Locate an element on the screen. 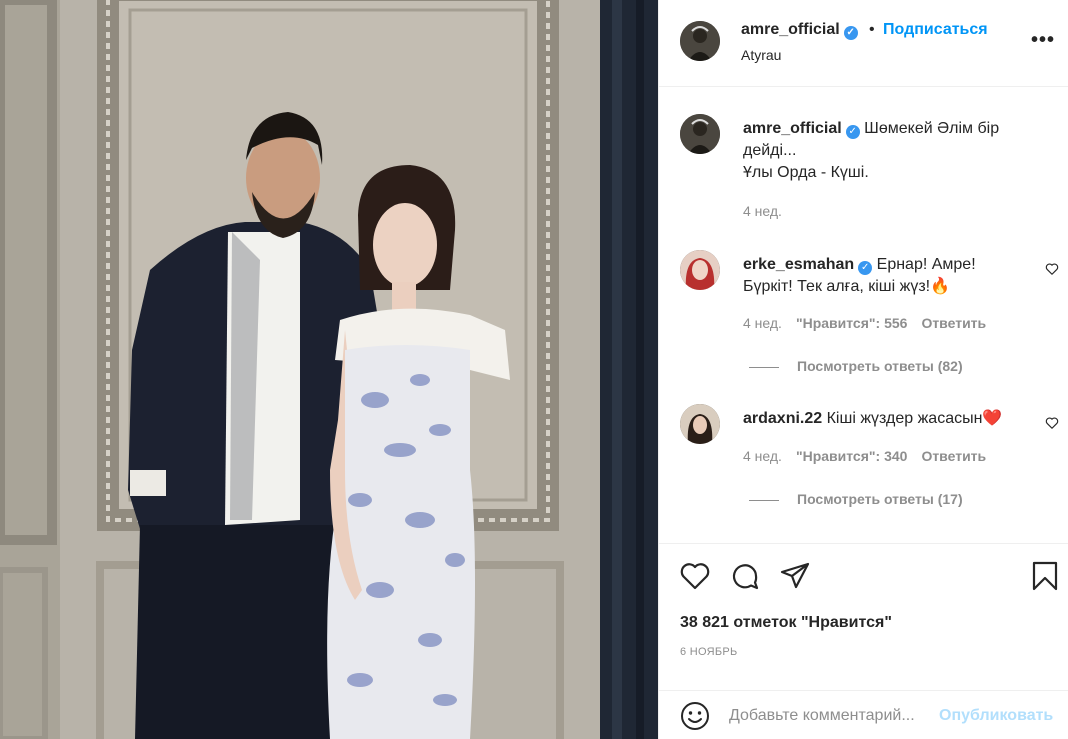  author-username: amre_official ✓ is located at coordinates (799, 30).